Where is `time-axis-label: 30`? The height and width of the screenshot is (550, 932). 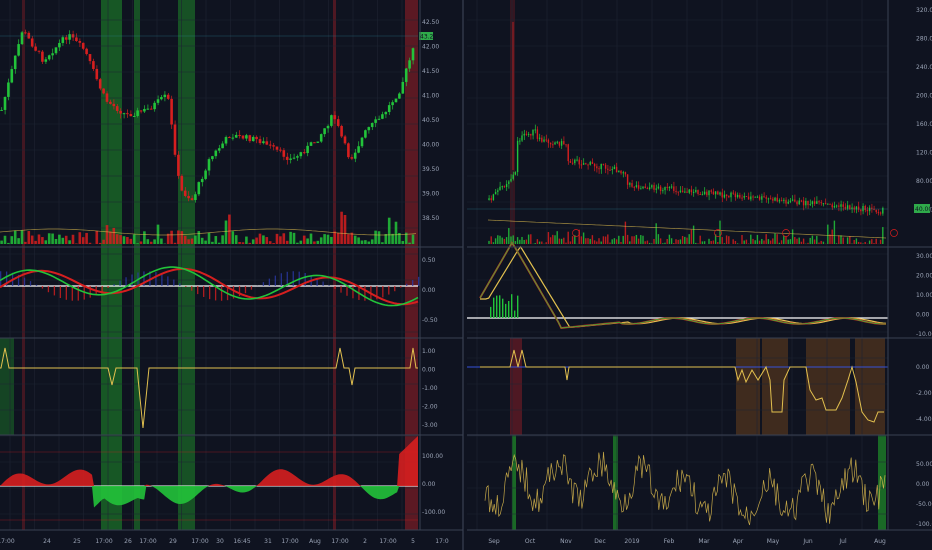
time-axis-label: 30 is located at coordinates (220, 541).